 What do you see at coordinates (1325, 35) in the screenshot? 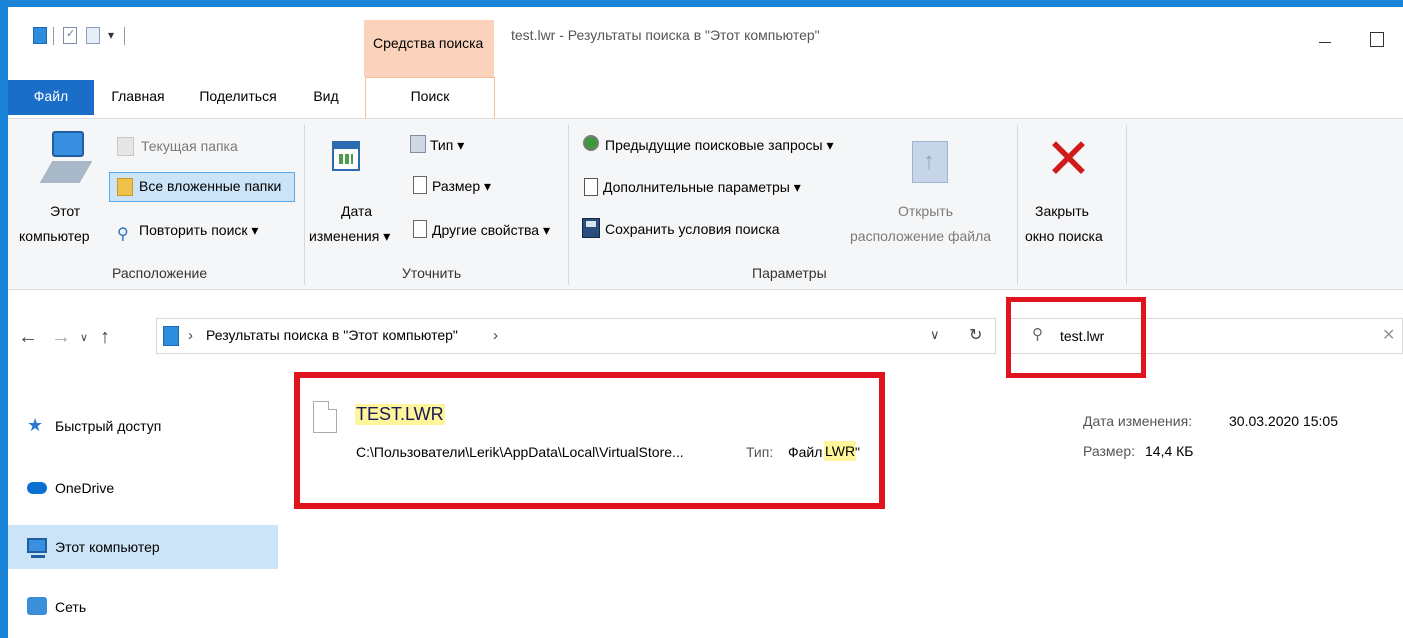
I see `minimize-button` at bounding box center [1325, 35].